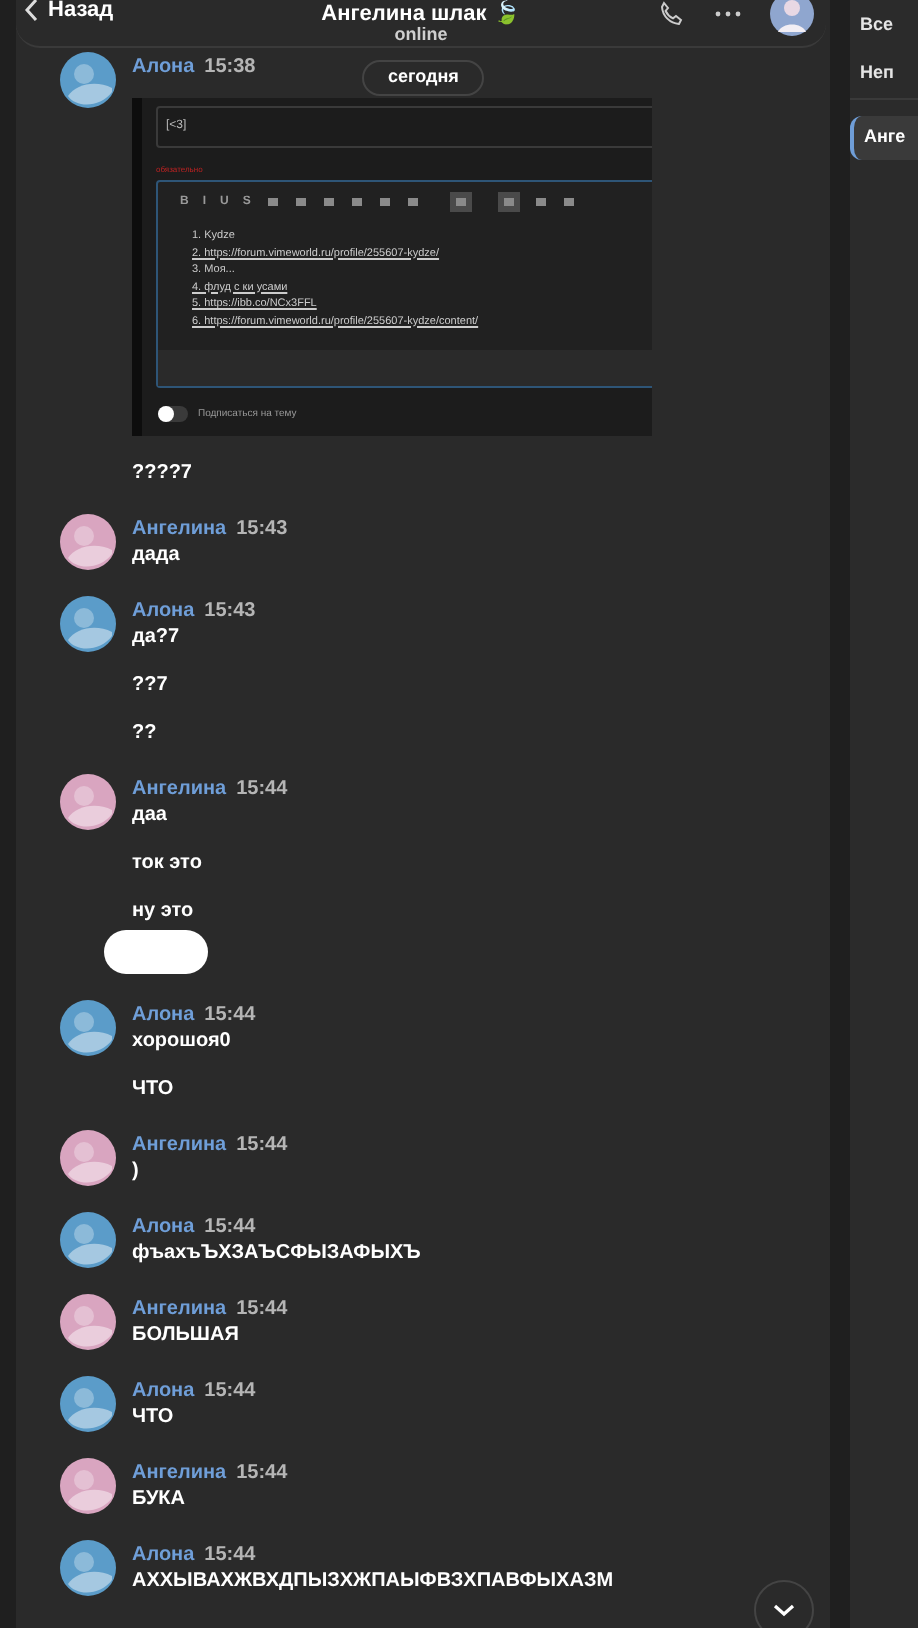 This screenshot has width=918, height=1628. I want to click on message-text: АХХЫВАХЖВХДПЫЗХЖПАЫФВЗХПАВФЫХАЗМ, so click(373, 1582).